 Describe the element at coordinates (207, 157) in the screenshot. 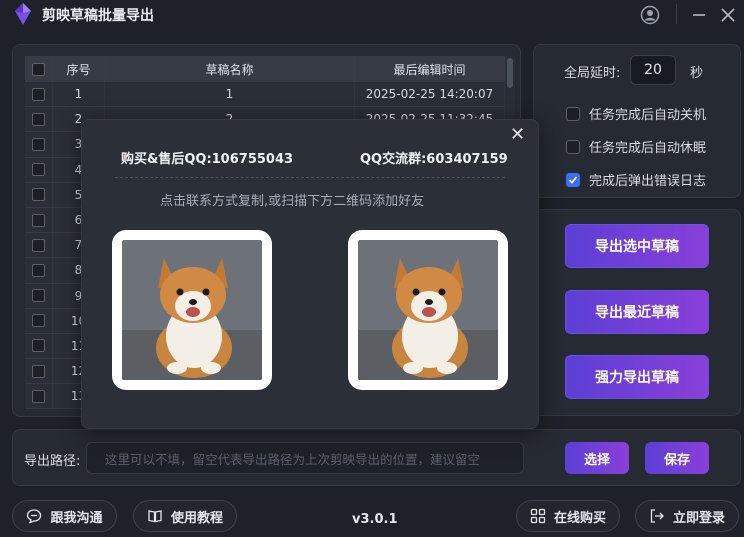

I see `purchase-qq-text: 购买&售后QQ:106755043` at that location.